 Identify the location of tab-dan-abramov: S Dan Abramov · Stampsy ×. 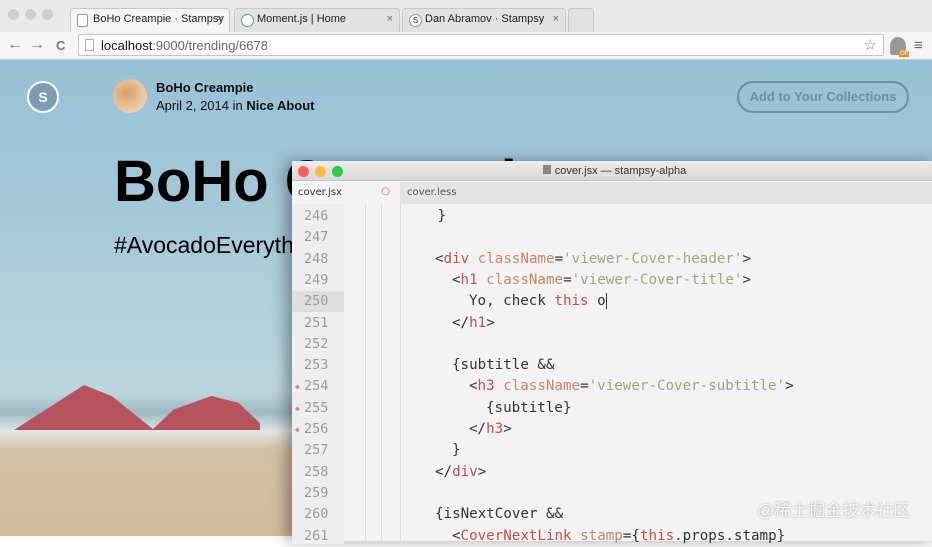
(484, 20).